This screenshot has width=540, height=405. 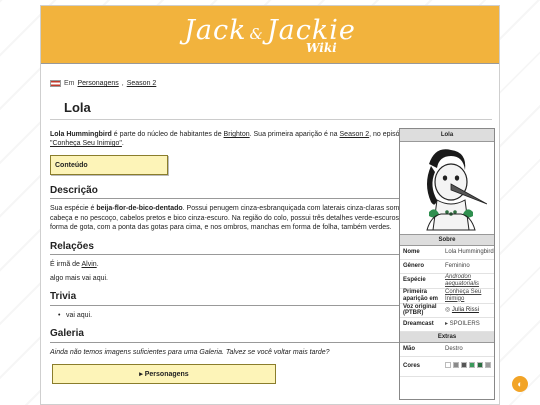 I want to click on character-portrait, so click(x=447, y=188).